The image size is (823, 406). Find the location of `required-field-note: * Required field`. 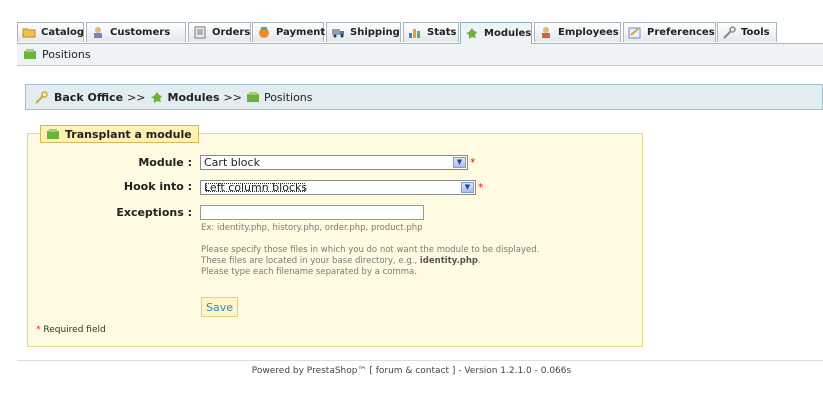

required-field-note: * Required field is located at coordinates (71, 330).